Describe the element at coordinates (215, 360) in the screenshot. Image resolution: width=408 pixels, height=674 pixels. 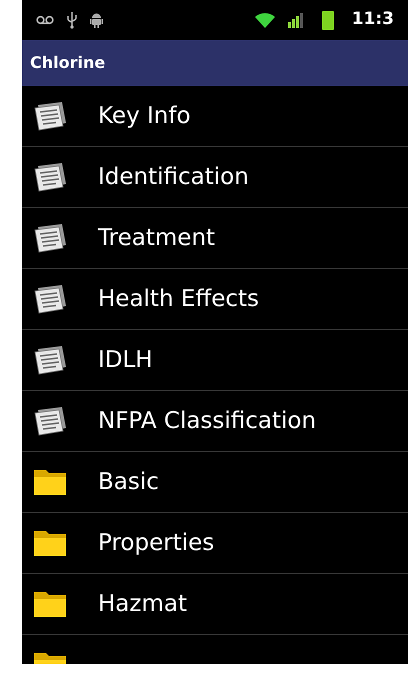
I see `list-item: IDLH` at that location.